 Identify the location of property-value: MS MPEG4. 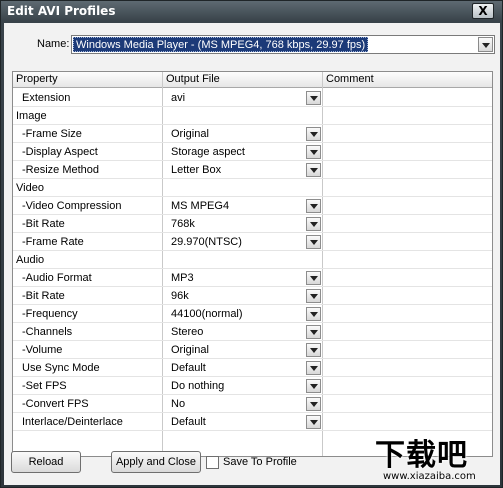
(200, 206).